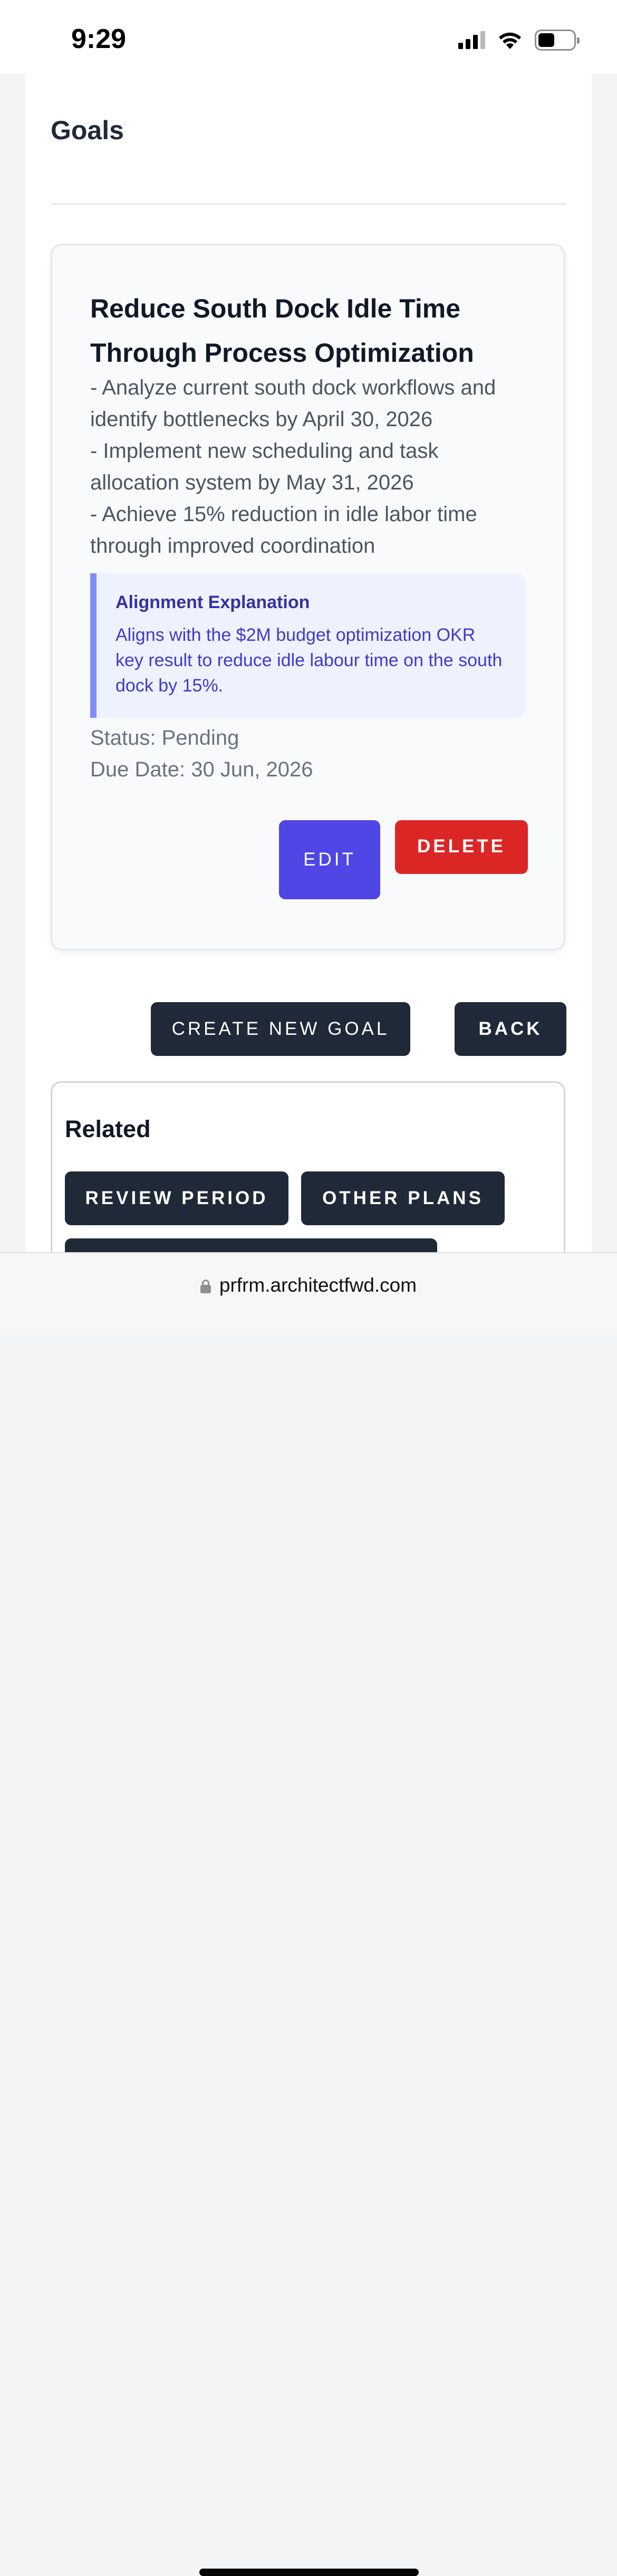 The height and width of the screenshot is (2576, 617). What do you see at coordinates (329, 860) in the screenshot?
I see `edit-button: EDIT` at bounding box center [329, 860].